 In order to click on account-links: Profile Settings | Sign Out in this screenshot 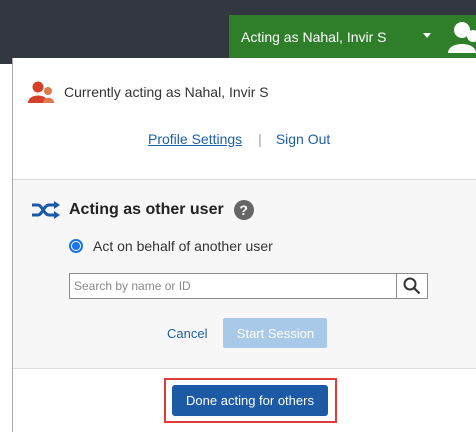, I will do `click(239, 139)`.